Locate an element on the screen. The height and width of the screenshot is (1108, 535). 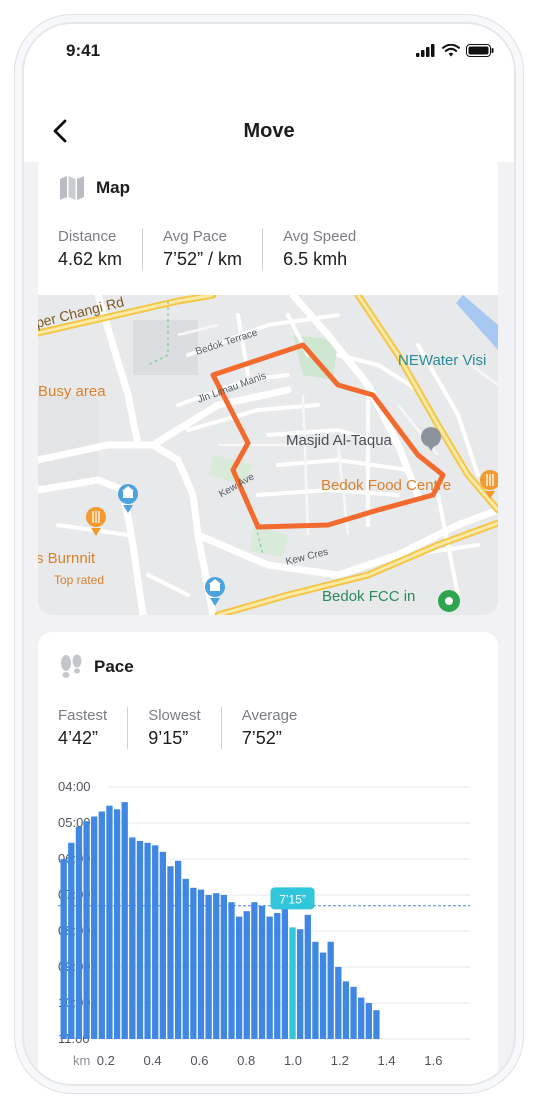
stat-avg-pace: Avg Pace 7’52” / km is located at coordinates (213, 249).